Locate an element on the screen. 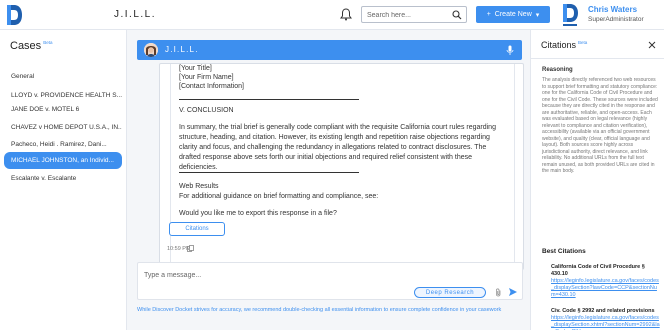 This screenshot has height=330, width=664. avatar is located at coordinates (151, 50).